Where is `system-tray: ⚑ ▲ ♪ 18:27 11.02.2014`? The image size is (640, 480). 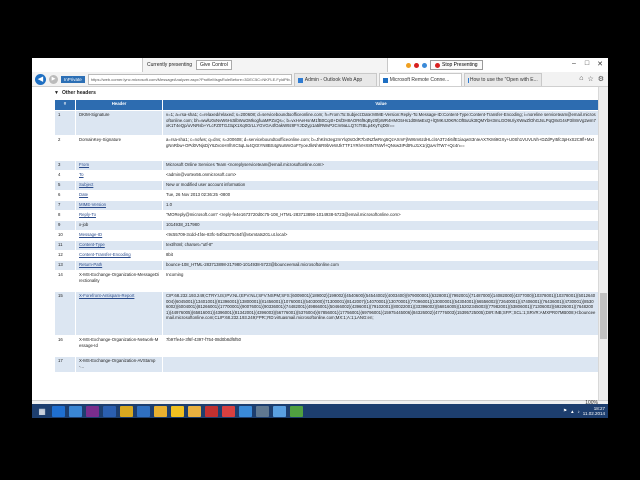
system-tray: ⚑ ▲ ♪ 18:27 11.02.2014 is located at coordinates (584, 411).